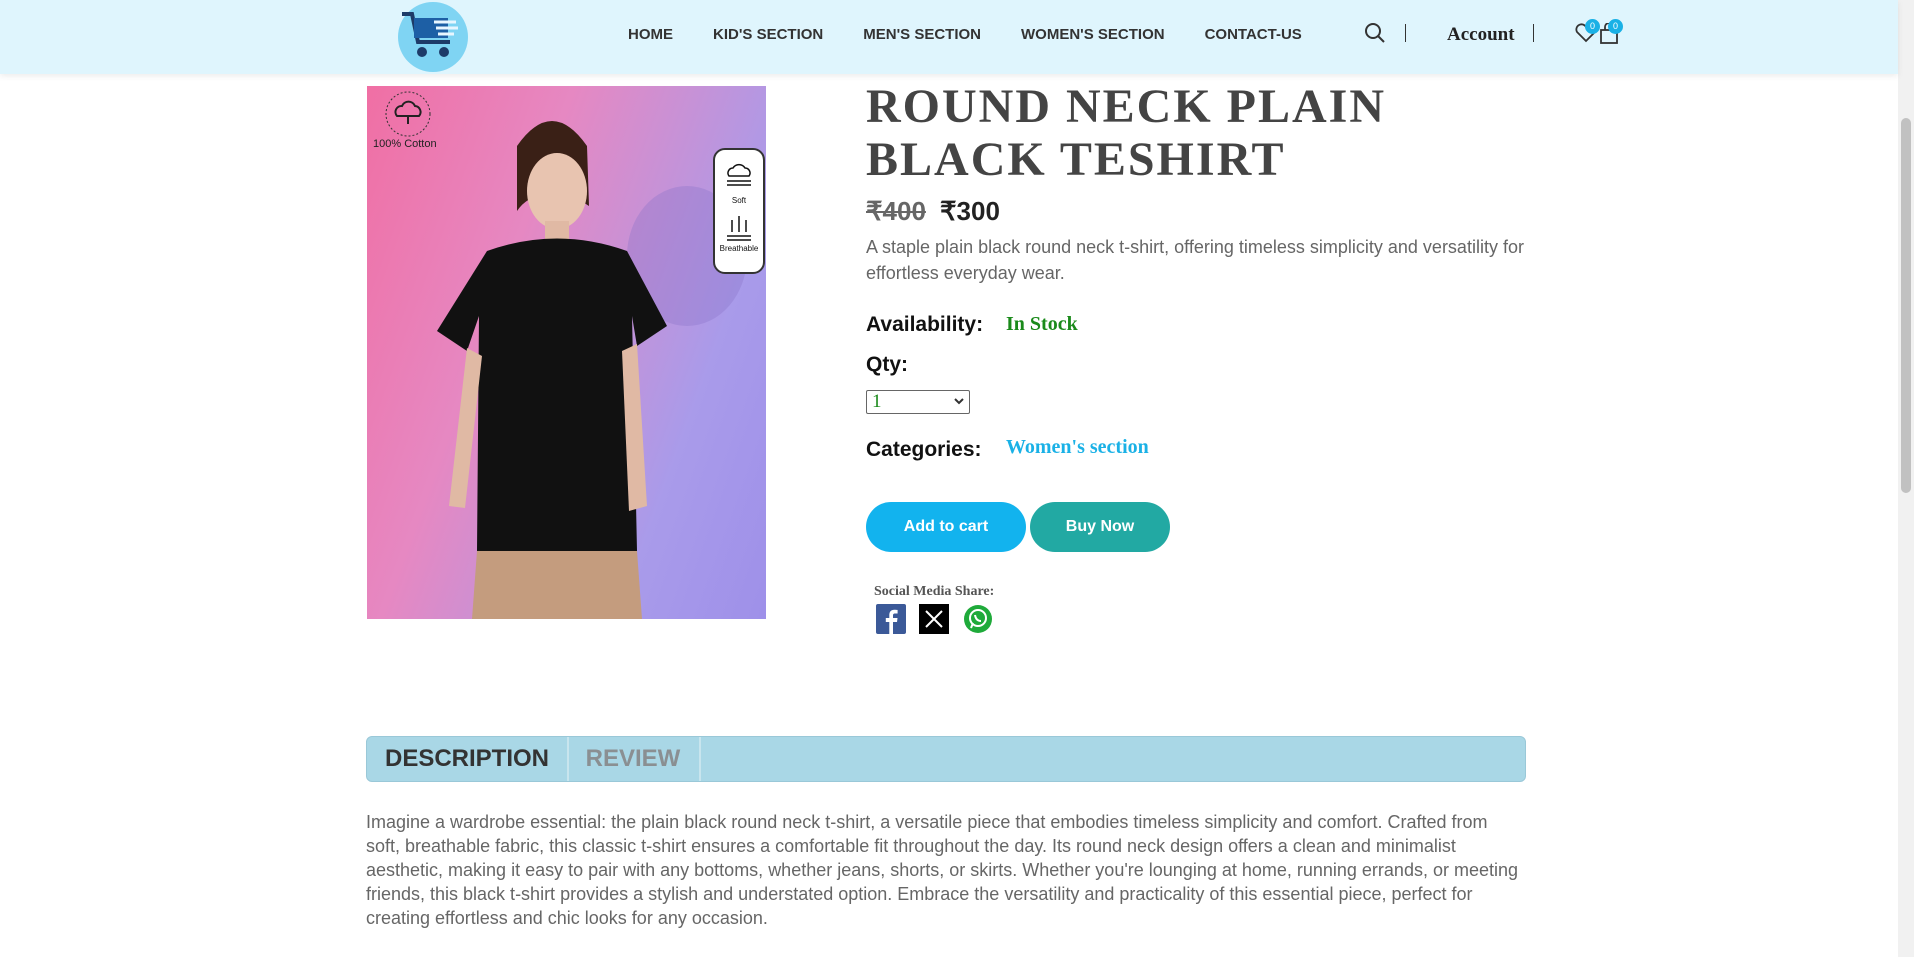 The height and width of the screenshot is (957, 1914). What do you see at coordinates (433, 37) in the screenshot?
I see `cart-logo-icon` at bounding box center [433, 37].